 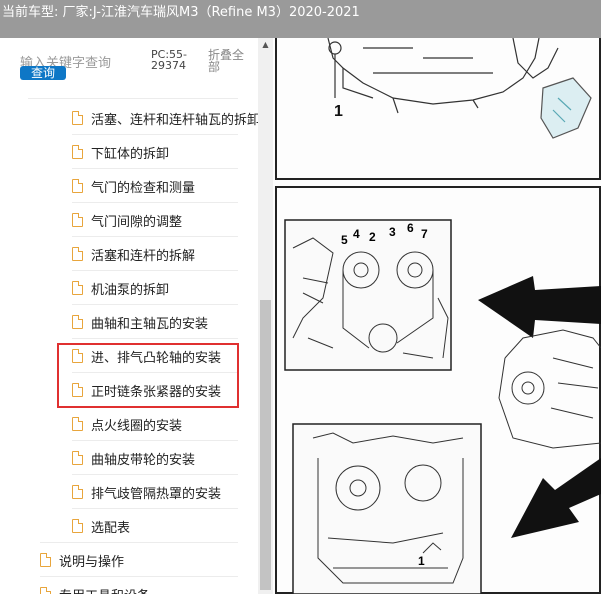 I want to click on scroll-thumb, so click(x=265, y=445).